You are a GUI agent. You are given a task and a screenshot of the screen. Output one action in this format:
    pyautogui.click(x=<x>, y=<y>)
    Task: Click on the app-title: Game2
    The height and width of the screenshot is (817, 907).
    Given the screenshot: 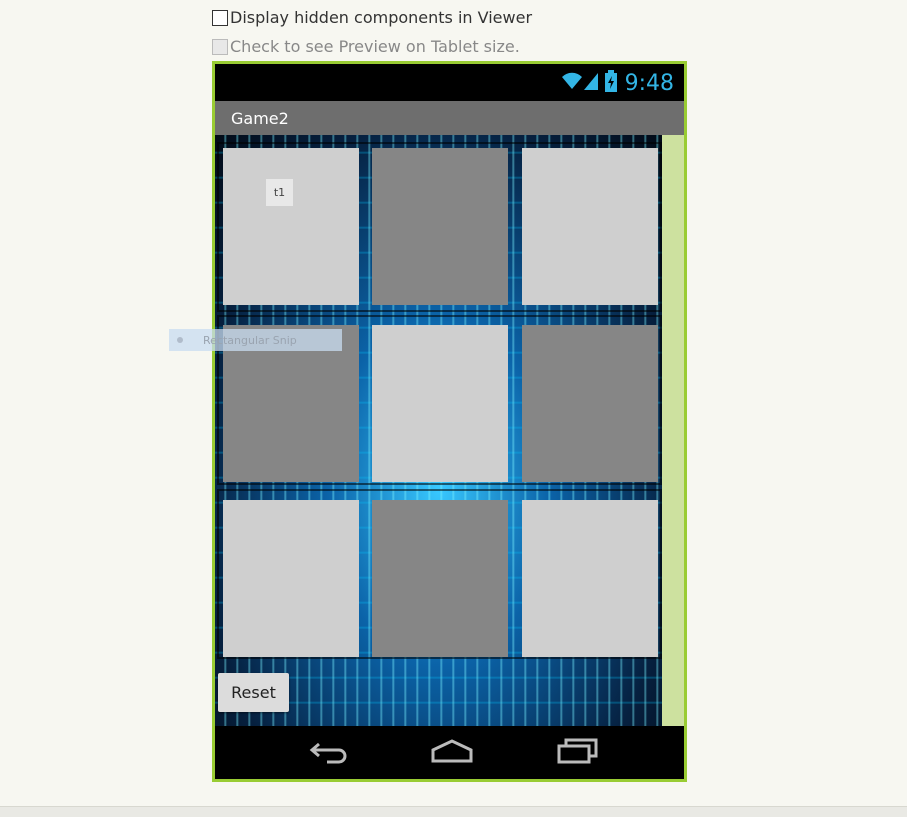 What is the action you would take?
    pyautogui.click(x=260, y=118)
    